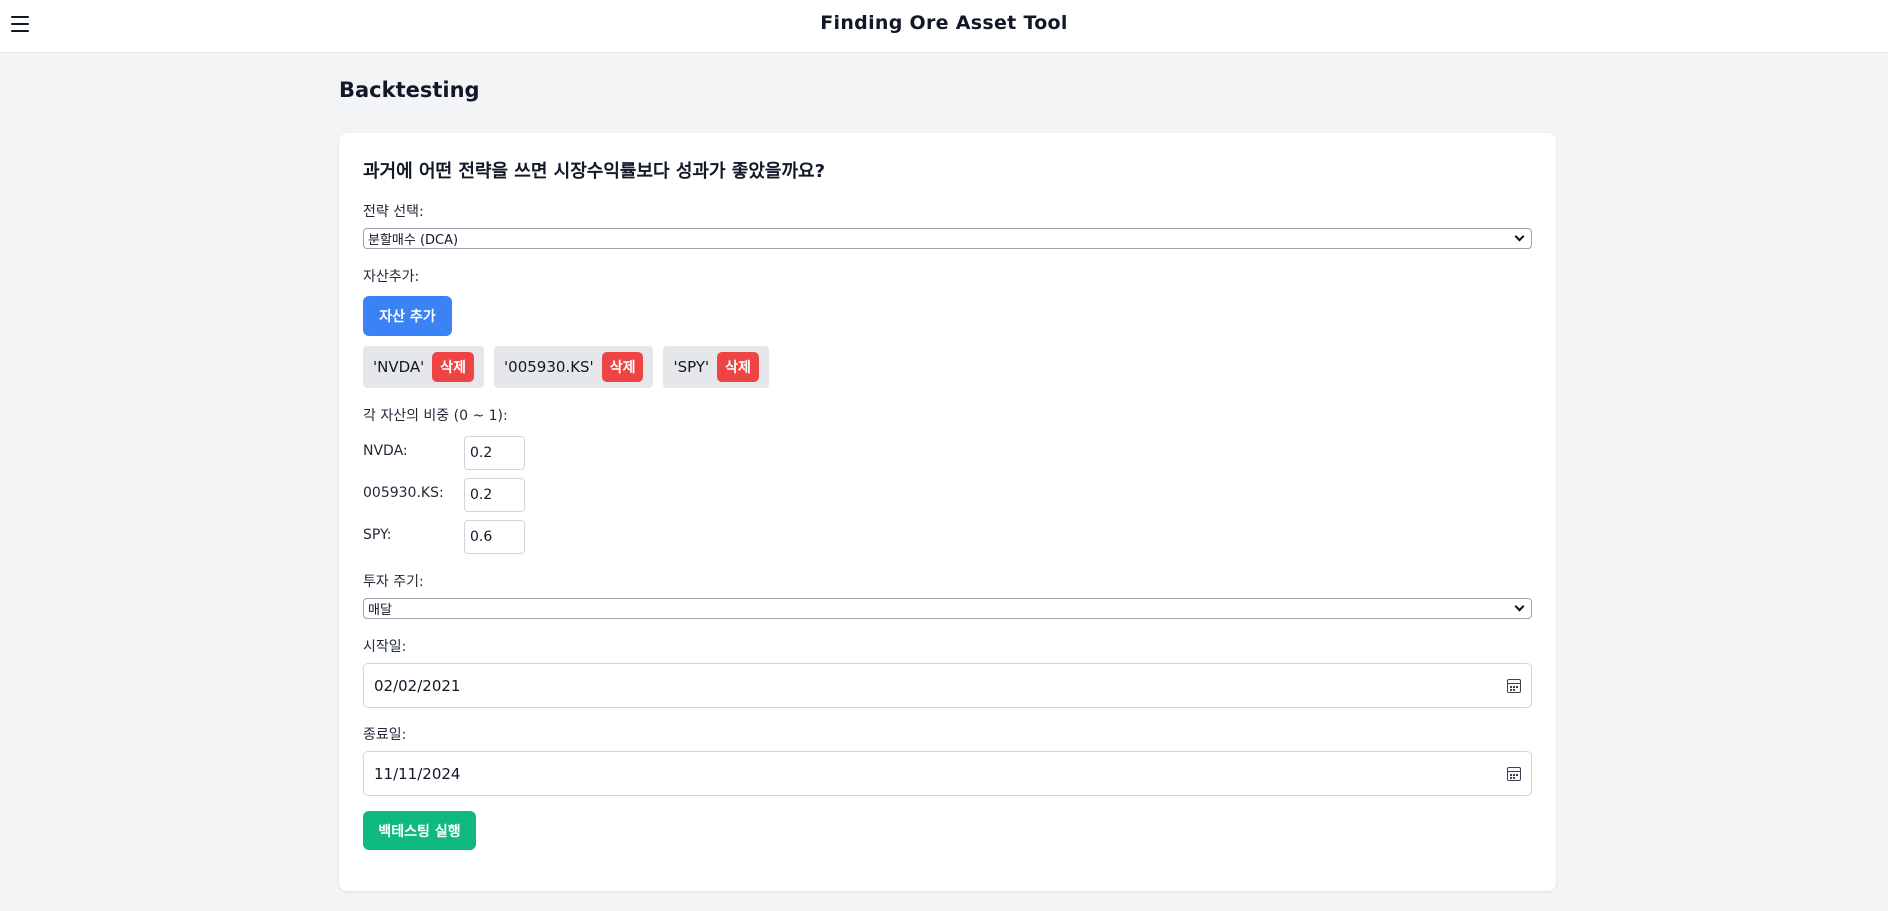  I want to click on app-title: Finding Ore Asset Tool, so click(944, 23).